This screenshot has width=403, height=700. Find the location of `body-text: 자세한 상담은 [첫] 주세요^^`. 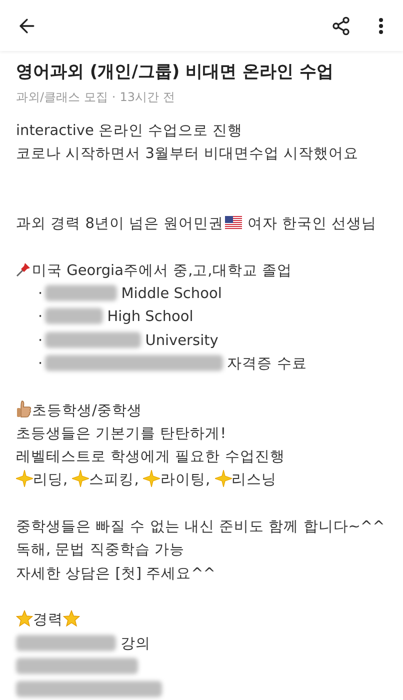

body-text: 자세한 상담은 [첫] 주세요^^ is located at coordinates (116, 574).